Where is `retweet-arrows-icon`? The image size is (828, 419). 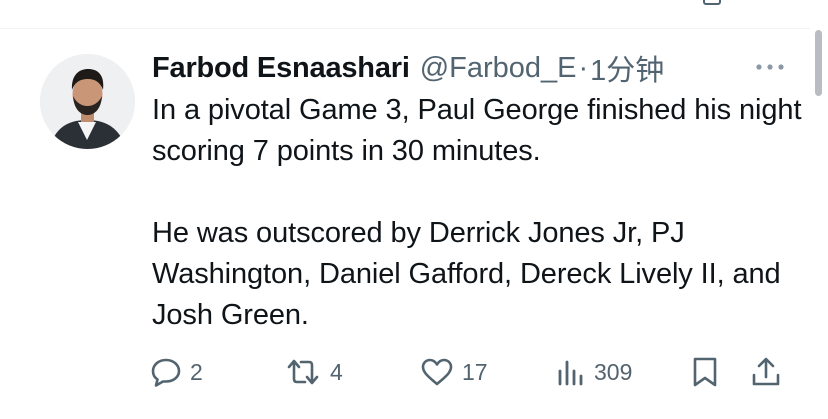
retweet-arrows-icon is located at coordinates (303, 372).